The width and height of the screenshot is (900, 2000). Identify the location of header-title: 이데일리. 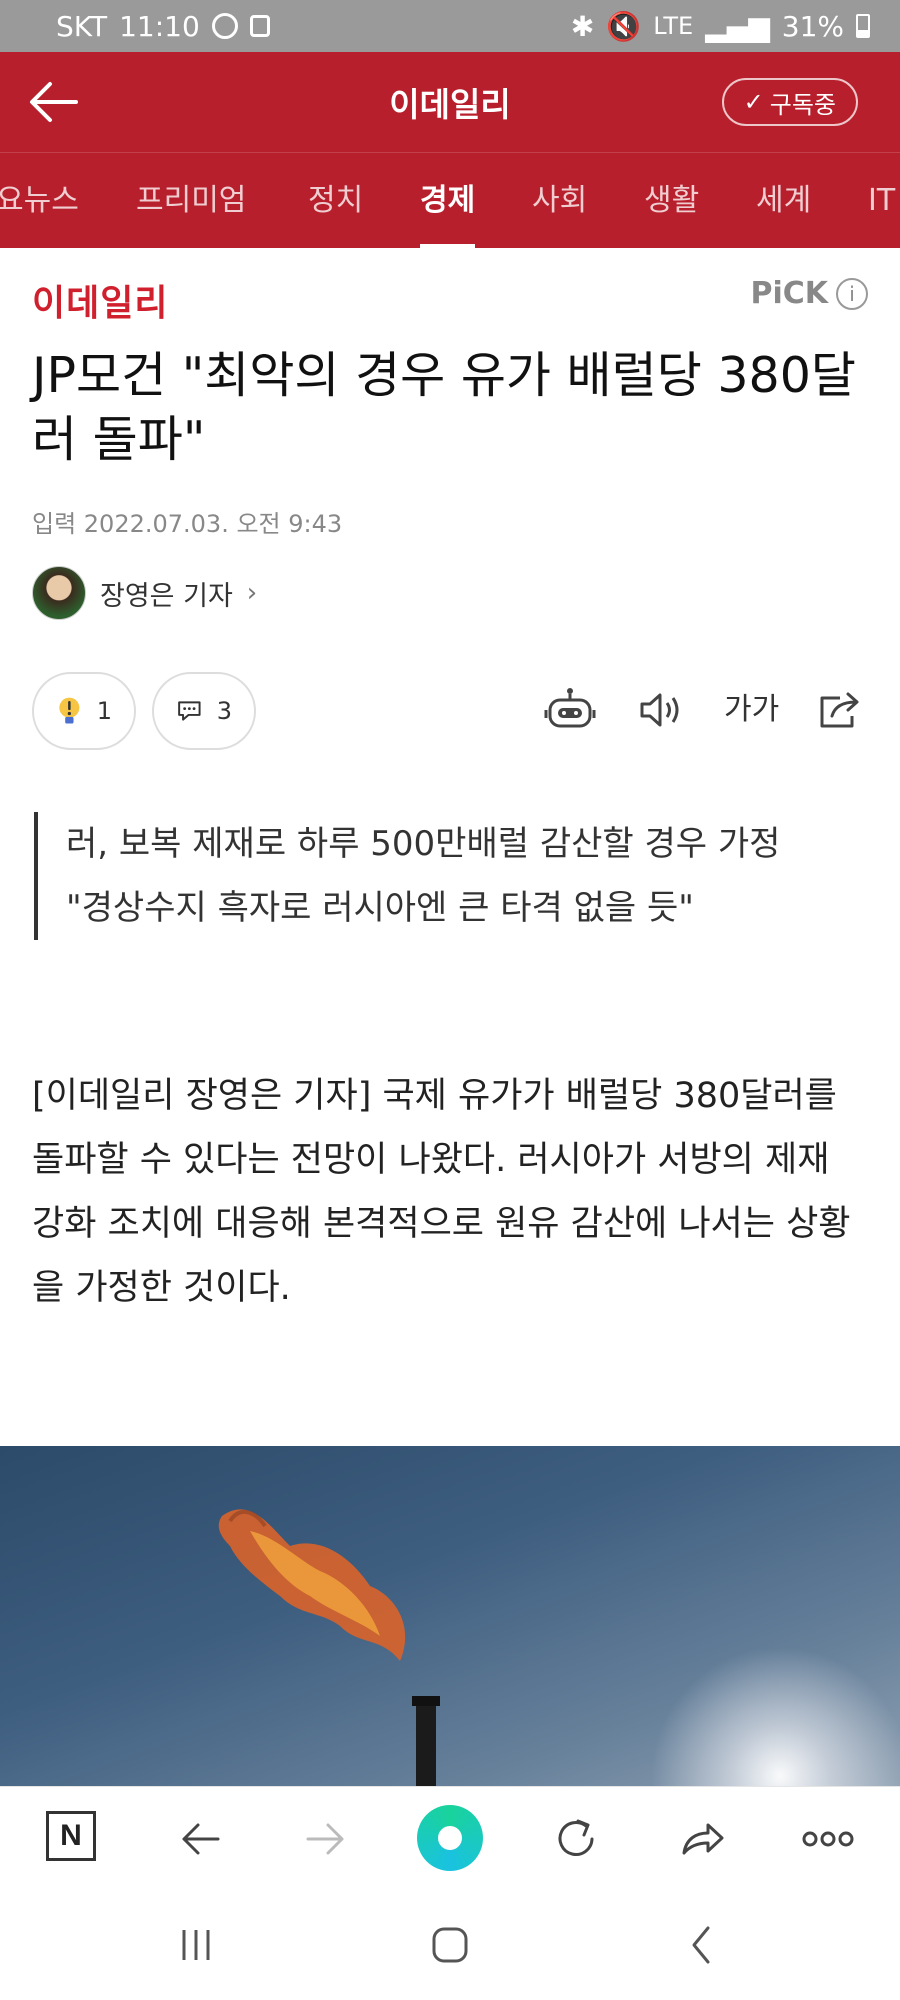
(450, 104).